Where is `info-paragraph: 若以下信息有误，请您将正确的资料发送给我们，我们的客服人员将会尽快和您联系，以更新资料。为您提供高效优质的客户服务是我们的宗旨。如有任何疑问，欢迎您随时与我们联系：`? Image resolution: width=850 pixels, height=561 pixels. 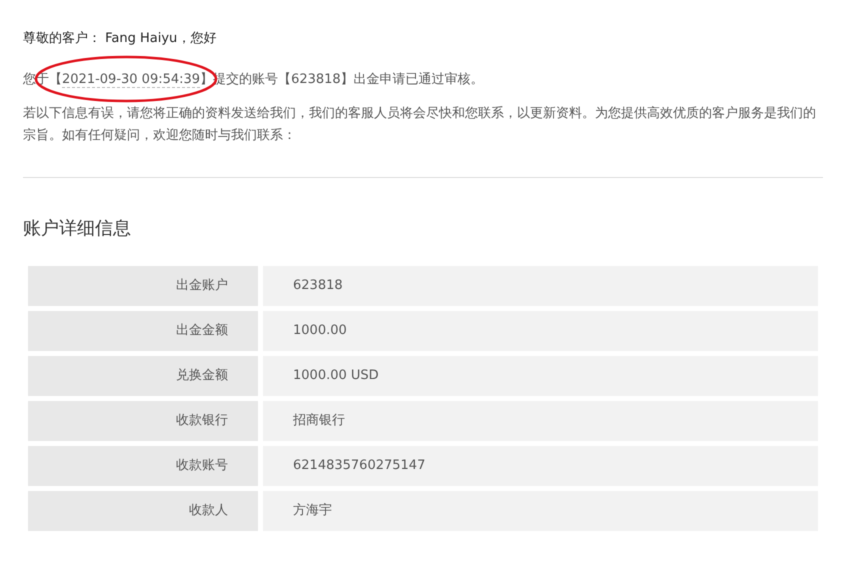 info-paragraph: 若以下信息有误，请您将正确的资料发送给我们，我们的客服人员将会尽快和您联系，以更新资料。为您提供高效优质的客户服务是我们的宗旨。如有任何疑问，欢迎您随时与我们联系： is located at coordinates (420, 125).